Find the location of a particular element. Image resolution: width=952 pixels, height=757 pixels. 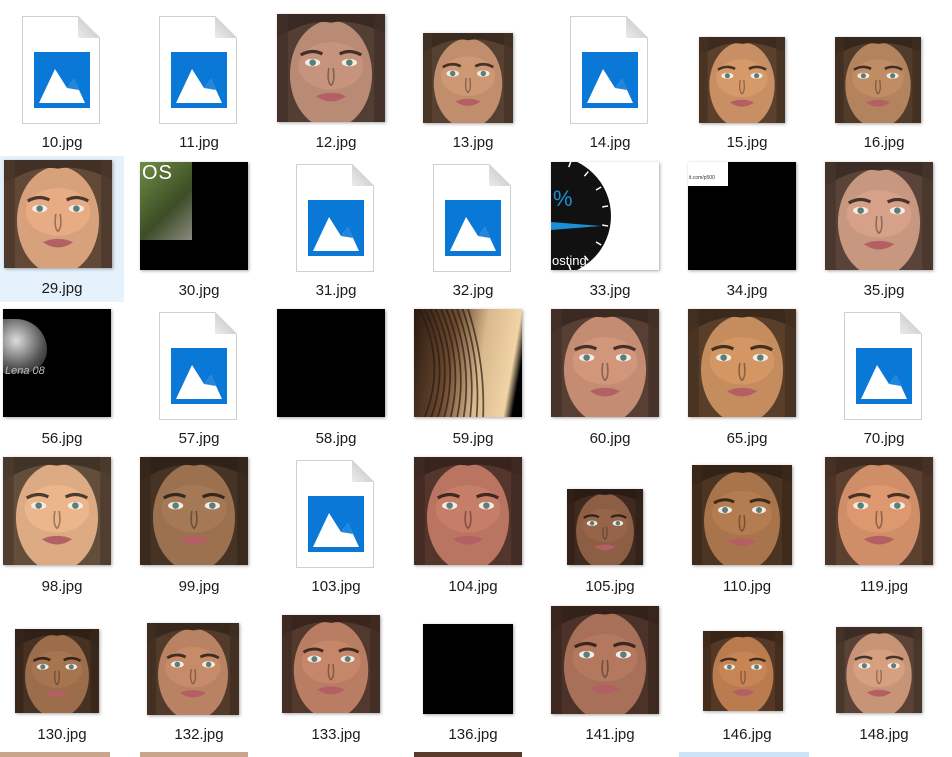

note-text: it.com/p500 is located at coordinates (702, 178).